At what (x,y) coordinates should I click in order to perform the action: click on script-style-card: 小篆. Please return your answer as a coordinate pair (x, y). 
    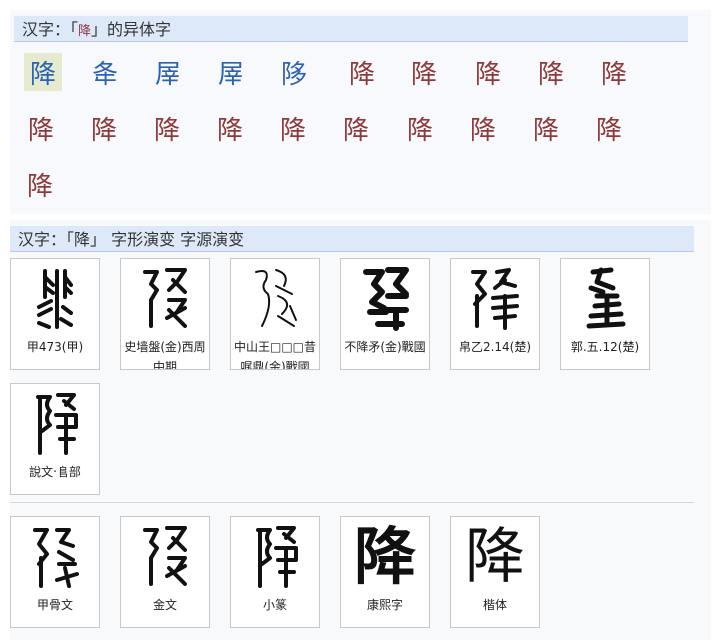
    Looking at the image, I should click on (275, 572).